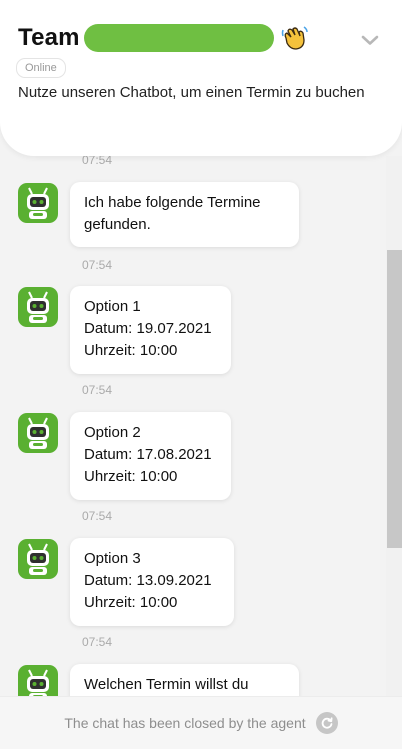  What do you see at coordinates (41, 68) in the screenshot?
I see `status-badge: Online` at bounding box center [41, 68].